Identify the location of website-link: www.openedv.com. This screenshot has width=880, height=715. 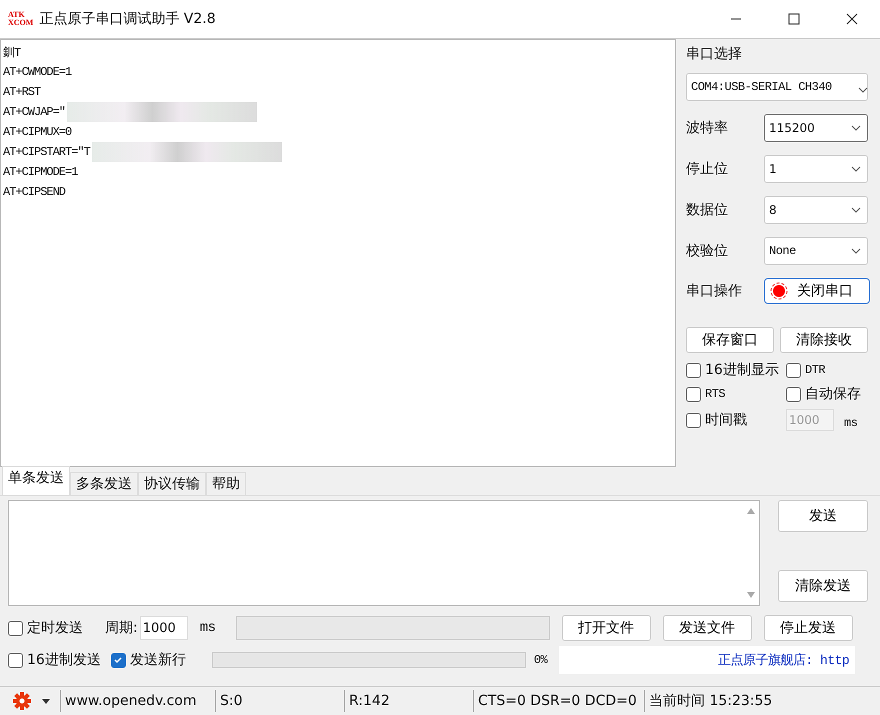
(137, 701).